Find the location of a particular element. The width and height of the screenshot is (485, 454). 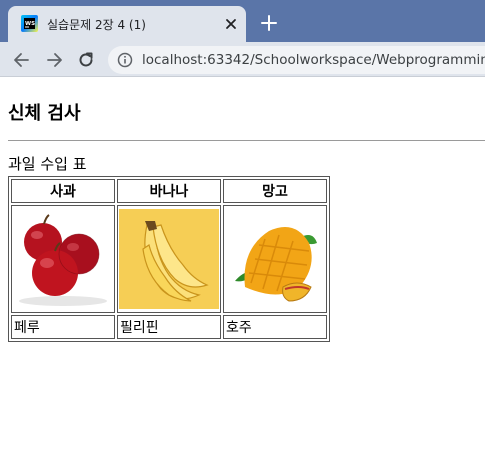

origin-banana: 필리핀 is located at coordinates (169, 327).